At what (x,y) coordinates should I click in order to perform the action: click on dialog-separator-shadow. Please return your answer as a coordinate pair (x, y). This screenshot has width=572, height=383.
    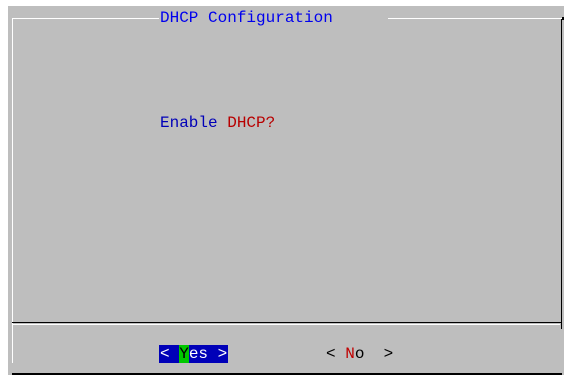
    Looking at the image, I should click on (287, 322).